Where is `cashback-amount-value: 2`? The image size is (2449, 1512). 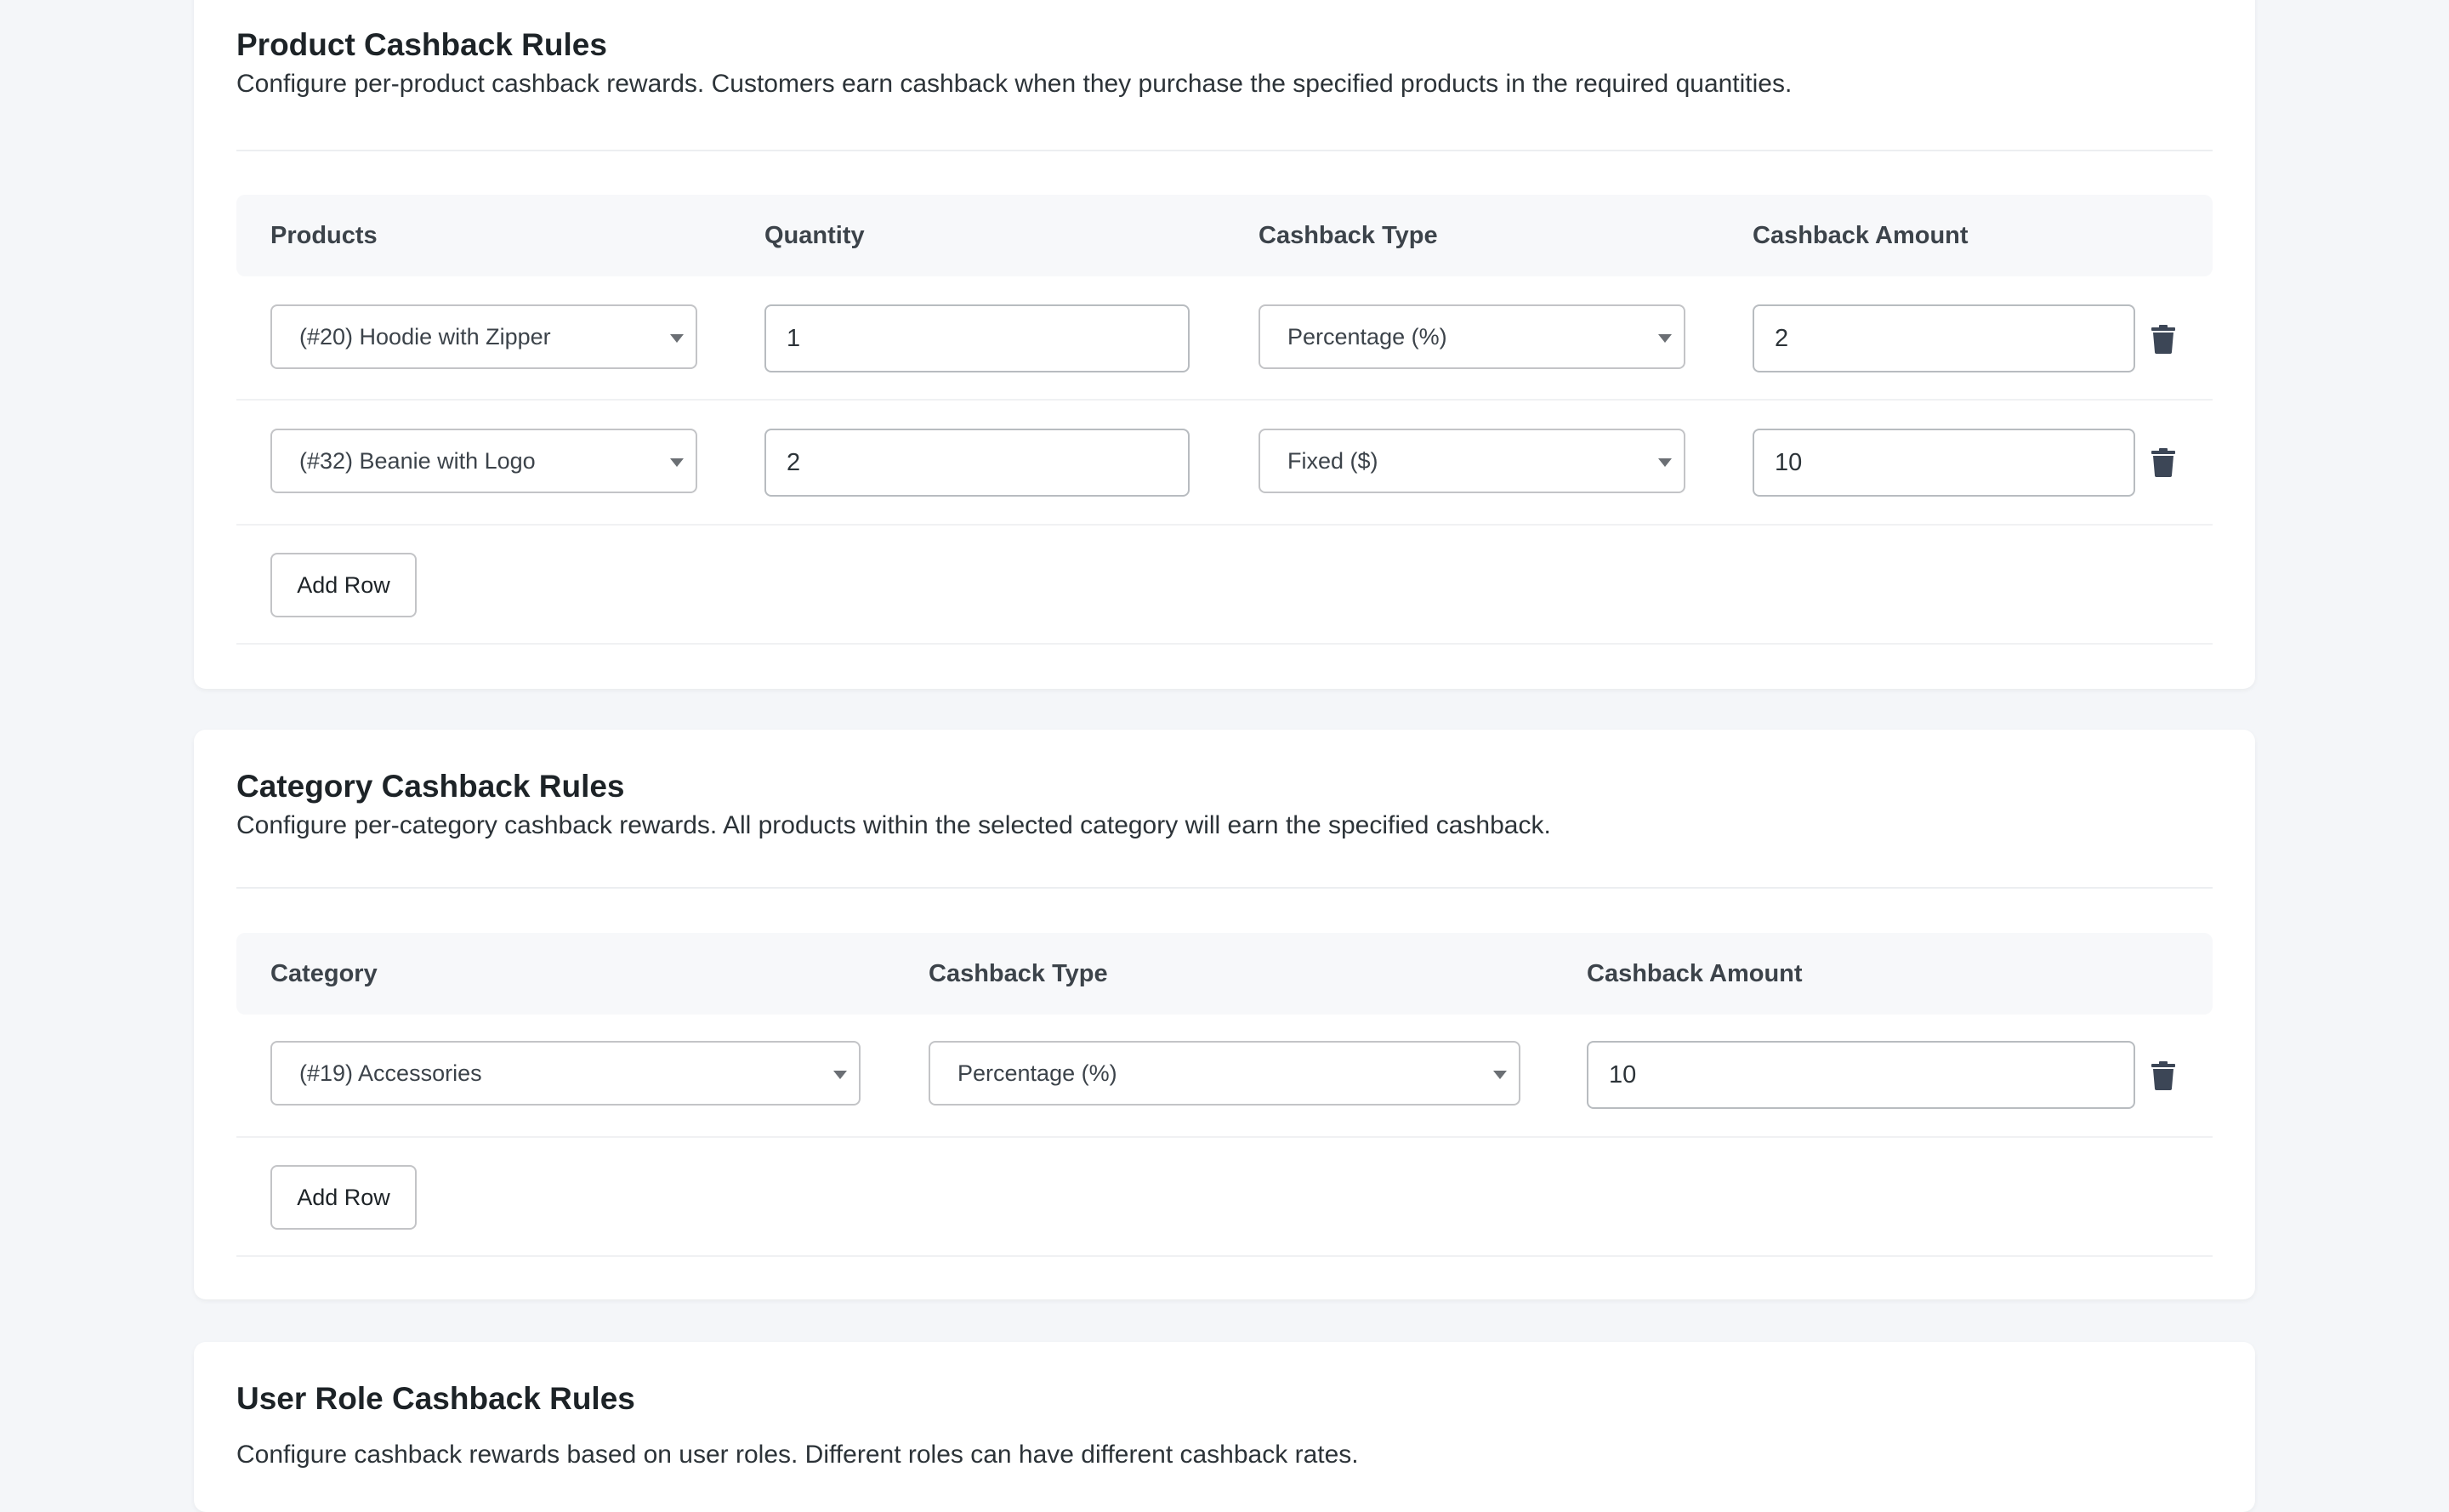
cashback-amount-value: 2 is located at coordinates (1782, 338).